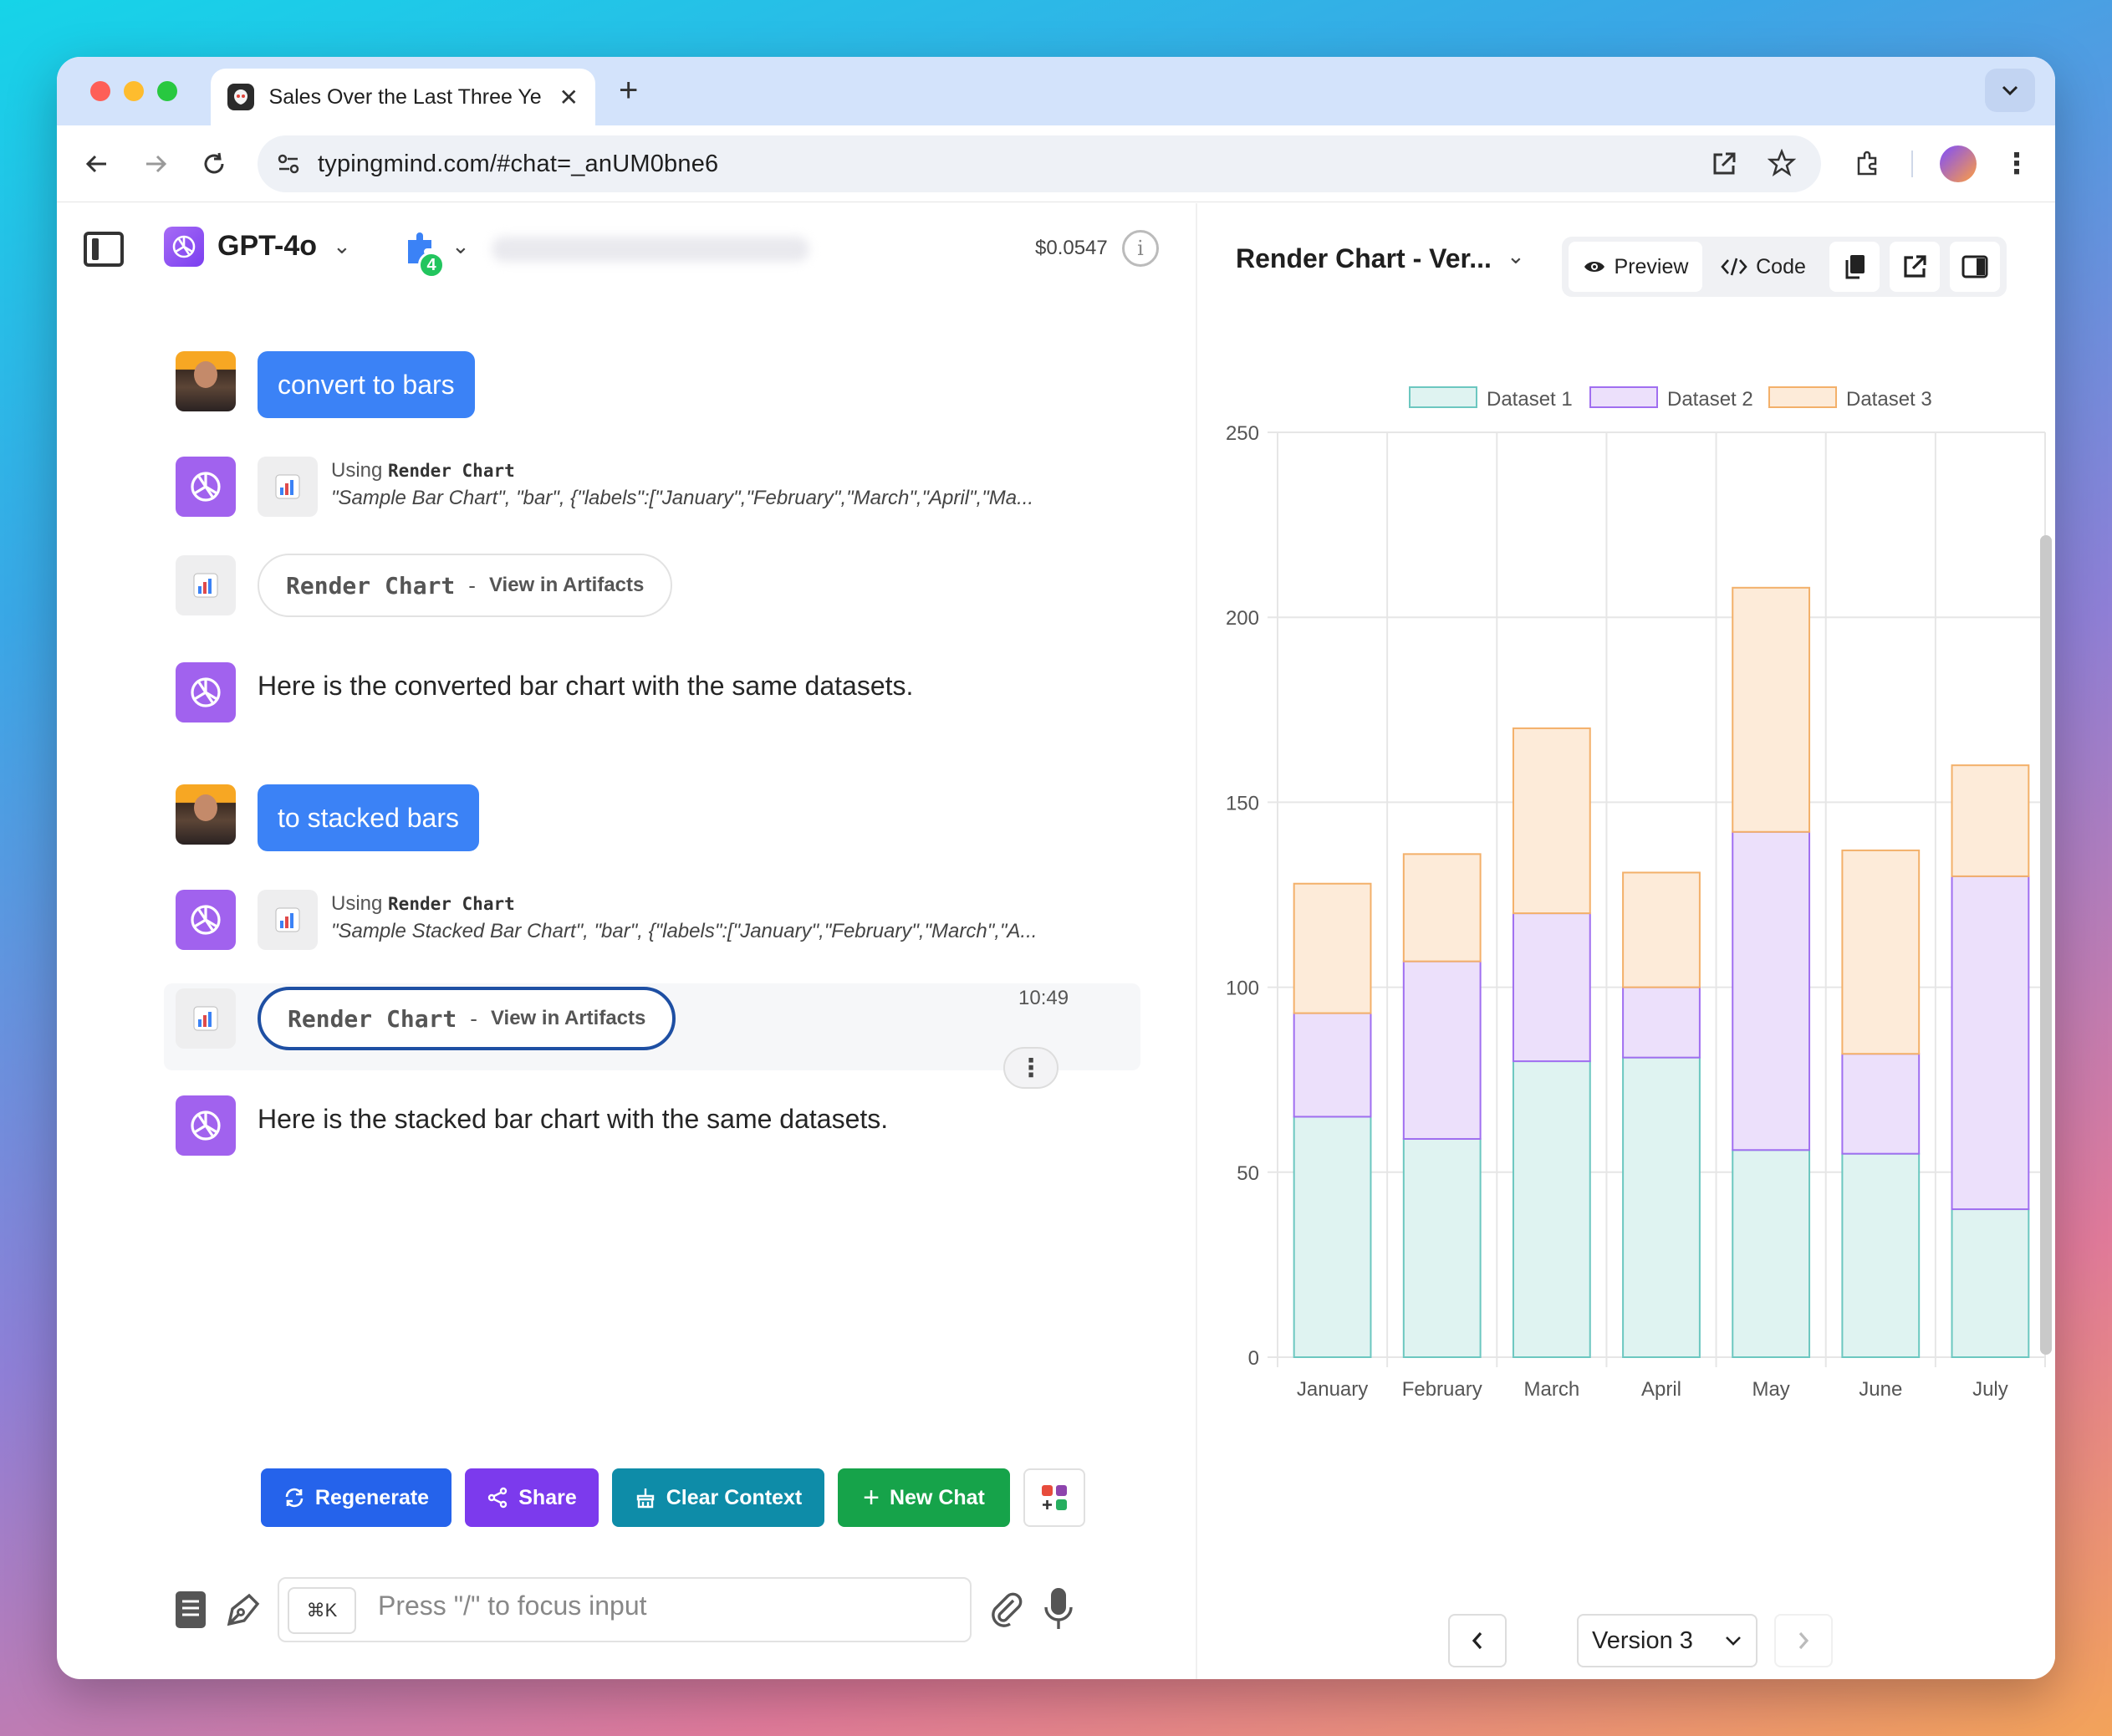  I want to click on next-version-button, so click(1803, 1640).